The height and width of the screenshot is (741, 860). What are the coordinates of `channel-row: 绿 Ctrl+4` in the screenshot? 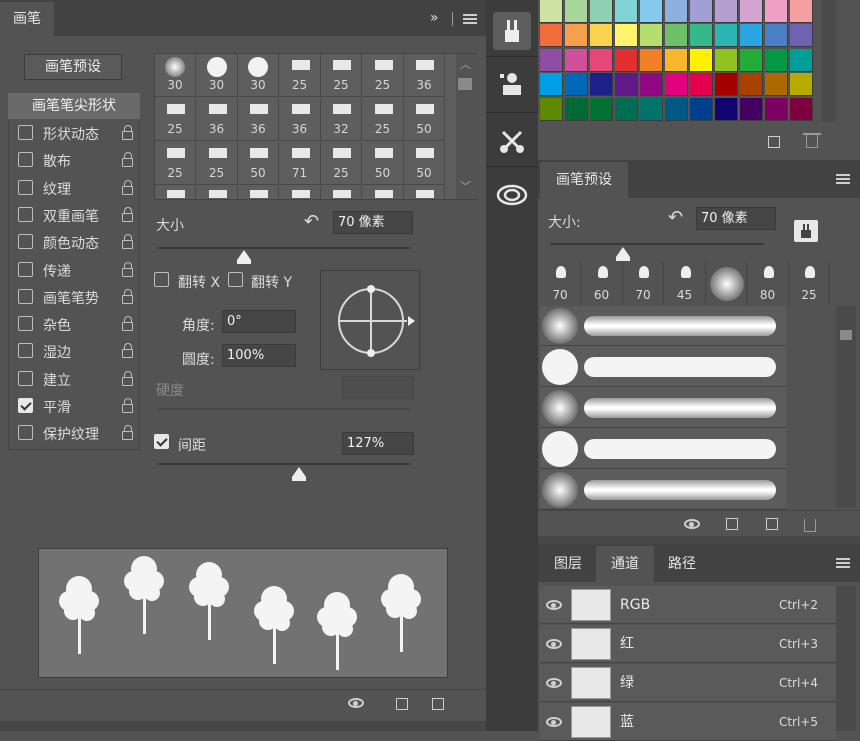 It's located at (688, 683).